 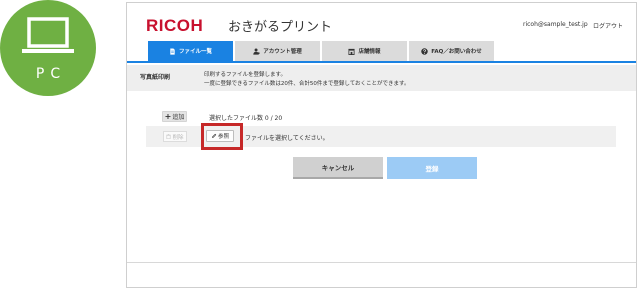 What do you see at coordinates (608, 25) in the screenshot?
I see `logout-link: ログアウト` at bounding box center [608, 25].